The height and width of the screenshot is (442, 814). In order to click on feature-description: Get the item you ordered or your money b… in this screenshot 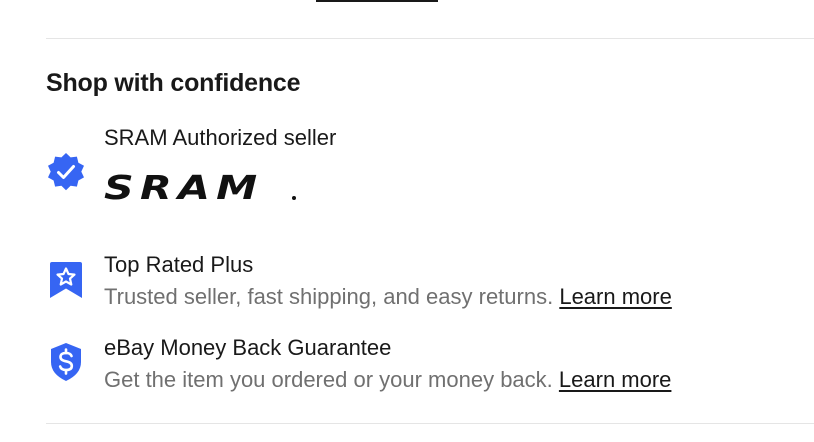, I will do `click(387, 380)`.